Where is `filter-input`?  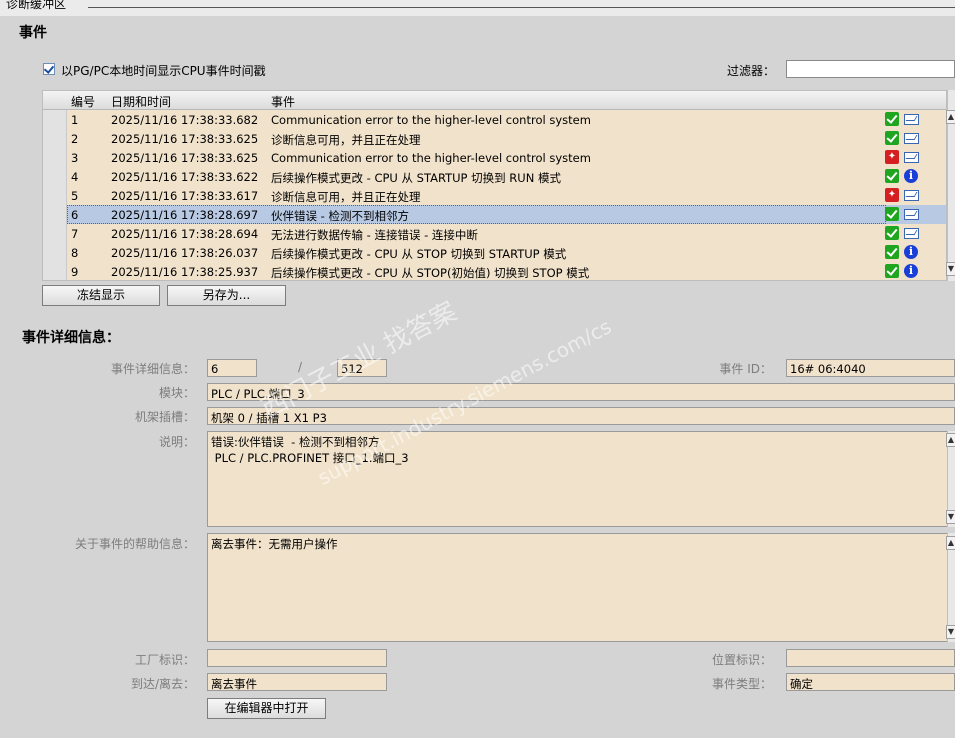 filter-input is located at coordinates (870, 69).